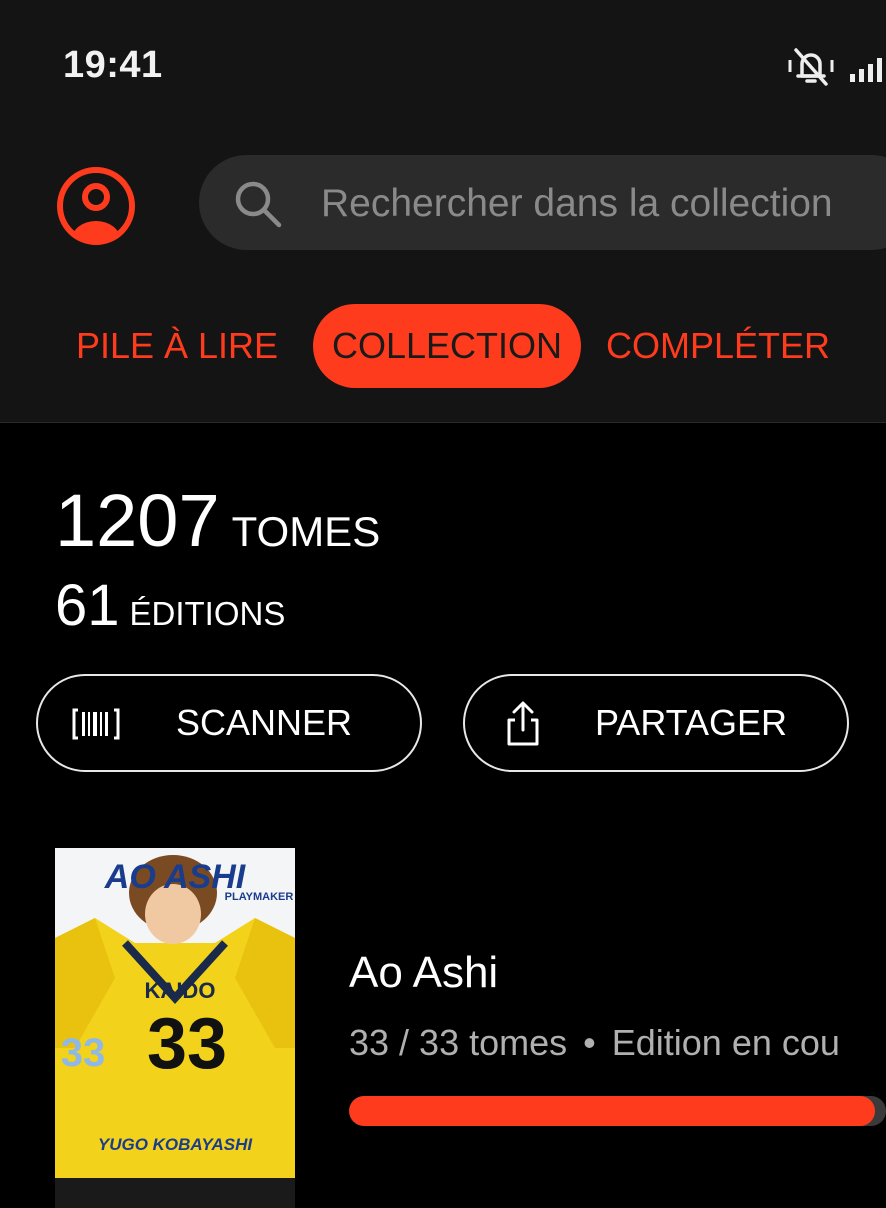 Image resolution: width=886 pixels, height=1208 pixels. I want to click on scan-button: SCANNER, so click(229, 723).